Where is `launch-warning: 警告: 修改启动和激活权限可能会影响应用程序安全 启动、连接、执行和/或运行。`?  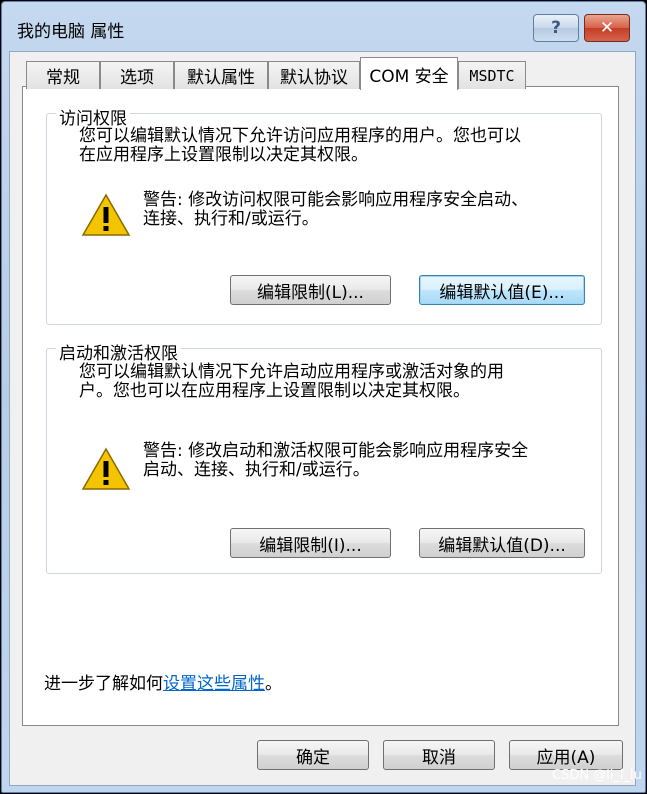
launch-warning: 警告: 修改启动和激活权限可能会影响应用程序安全 启动、连接、执行和/或运行。 is located at coordinates (335, 461).